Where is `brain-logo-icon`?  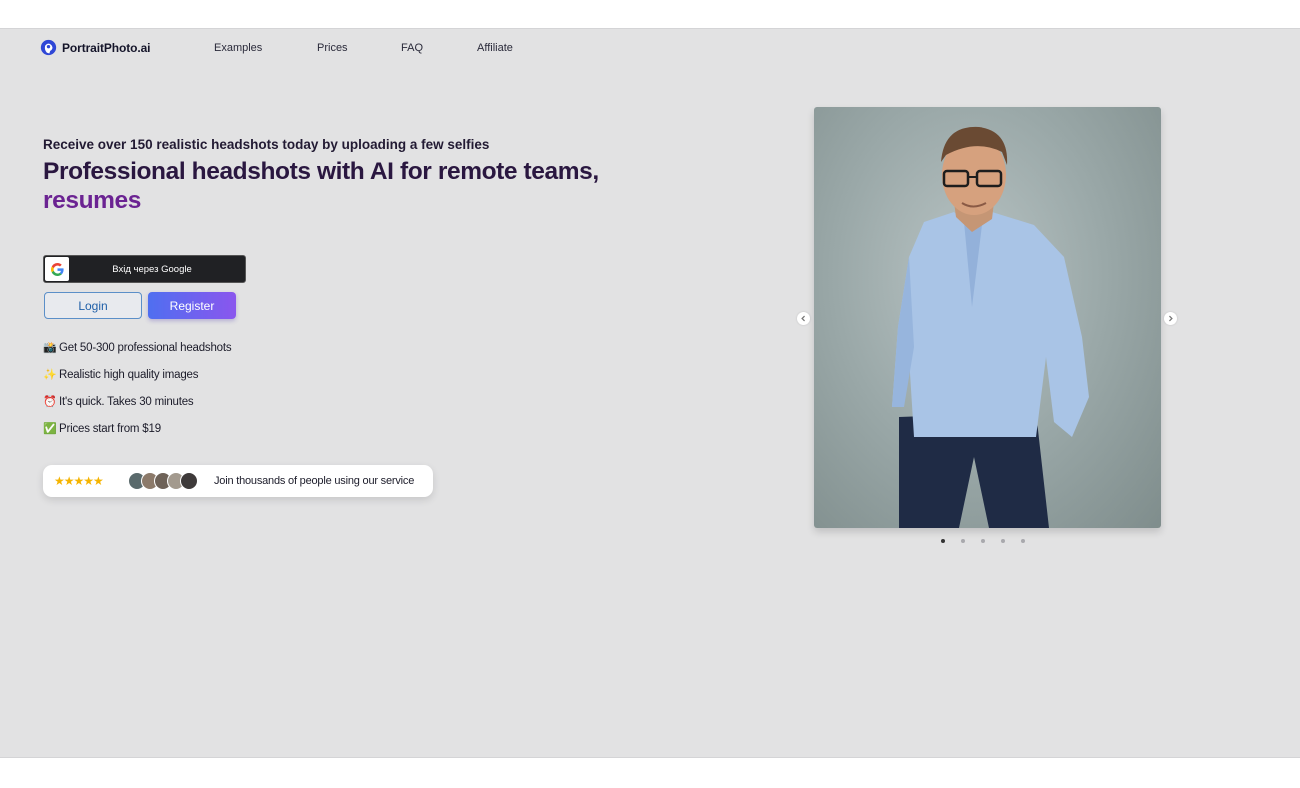 brain-logo-icon is located at coordinates (48, 47).